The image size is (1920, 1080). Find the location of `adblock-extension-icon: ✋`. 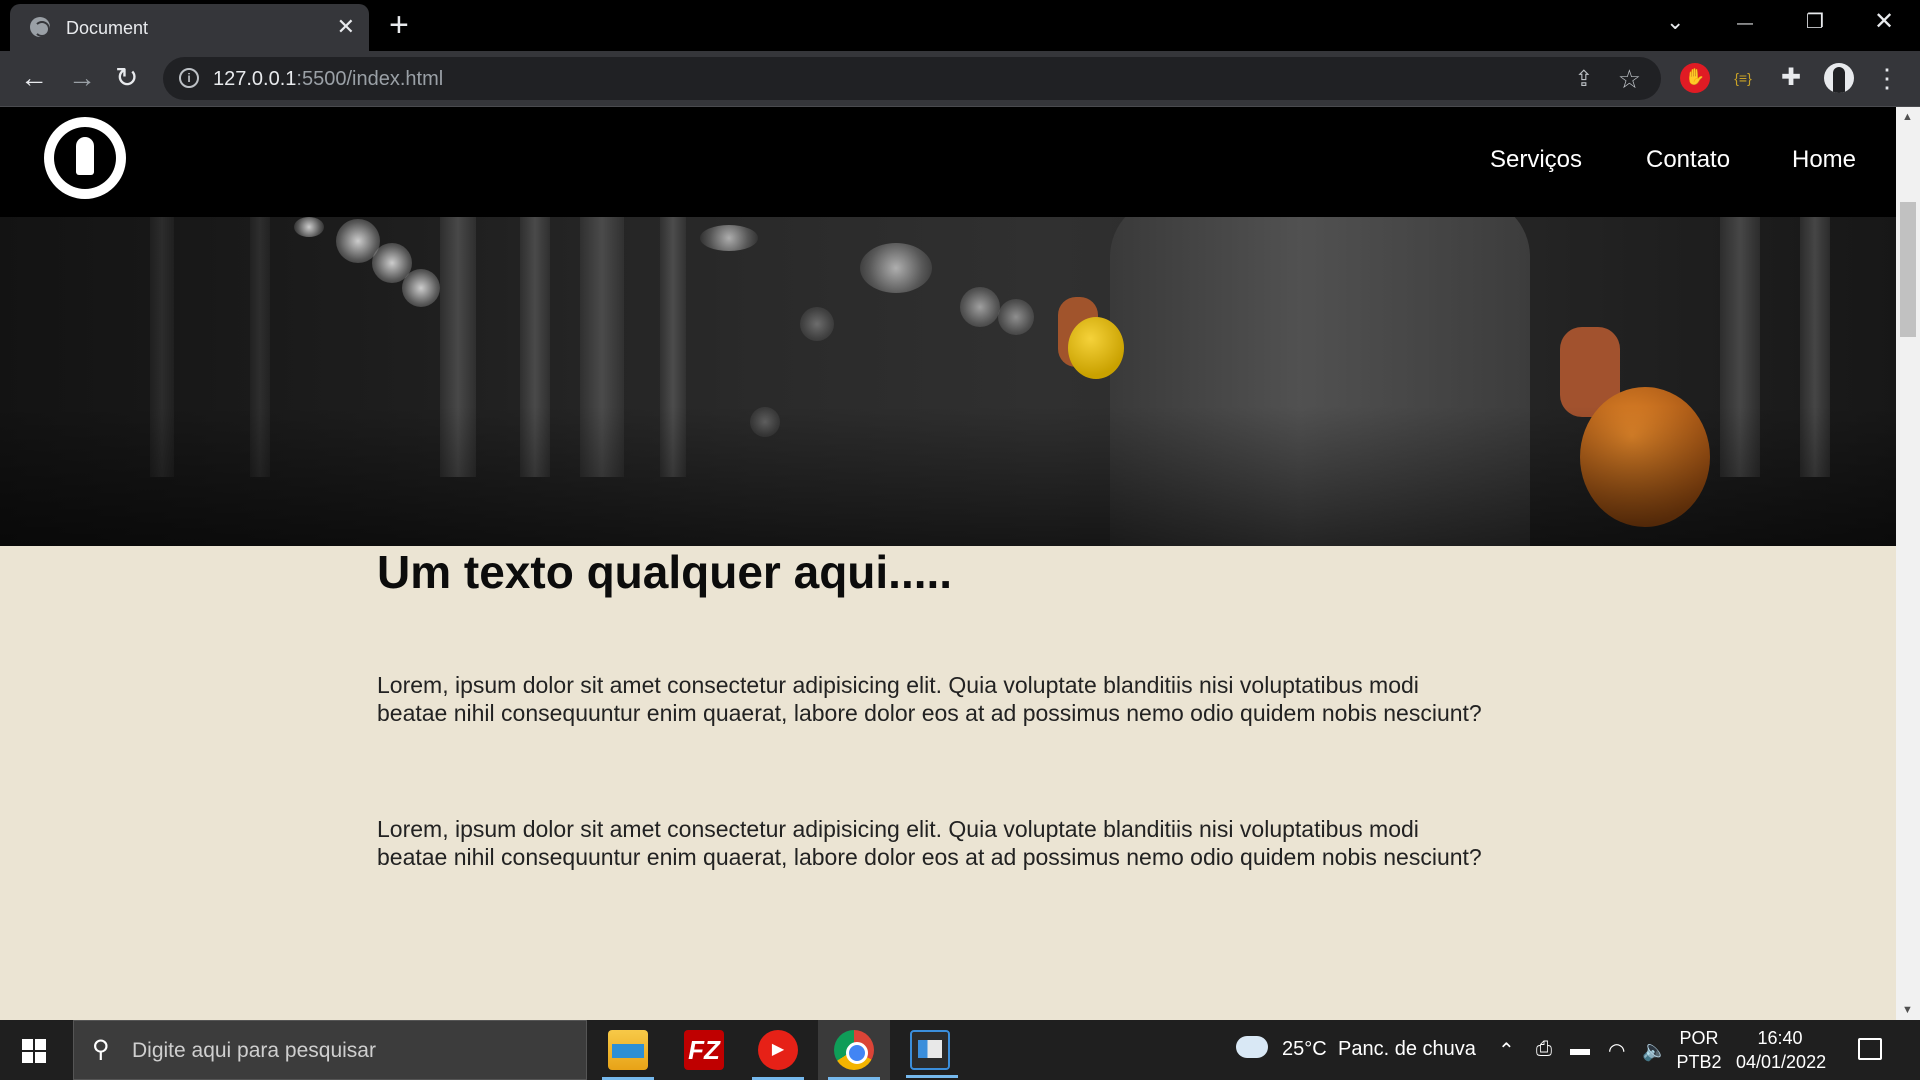

adblock-extension-icon: ✋ is located at coordinates (1695, 78).